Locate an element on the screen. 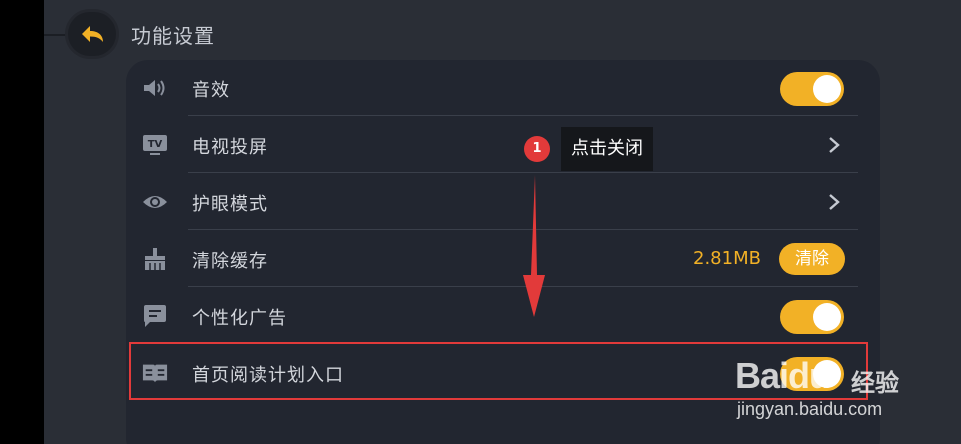 Image resolution: width=961 pixels, height=444 pixels. baidu-jingyan-watermark: Baidu 经验 jingyan.baidu.com is located at coordinates (825, 390).